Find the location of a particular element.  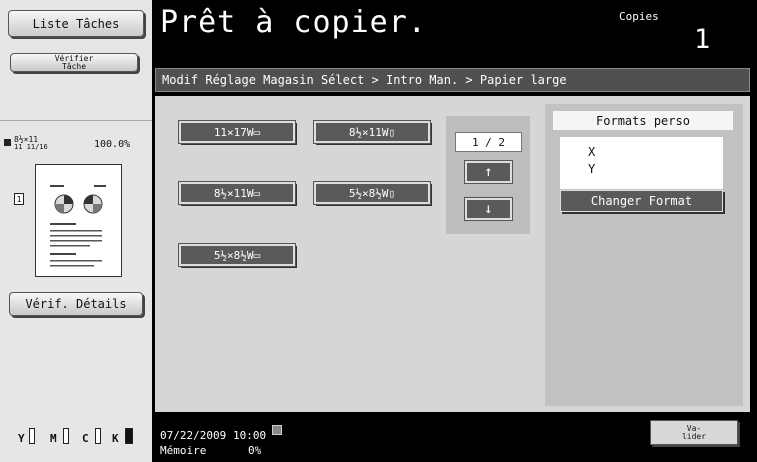

toner-c-level is located at coordinates (98, 436).